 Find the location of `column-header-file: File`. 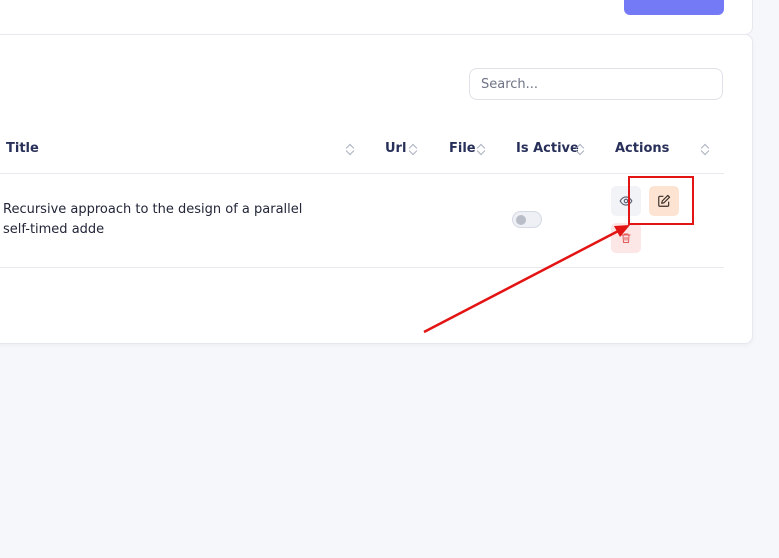

column-header-file: File is located at coordinates (462, 148).